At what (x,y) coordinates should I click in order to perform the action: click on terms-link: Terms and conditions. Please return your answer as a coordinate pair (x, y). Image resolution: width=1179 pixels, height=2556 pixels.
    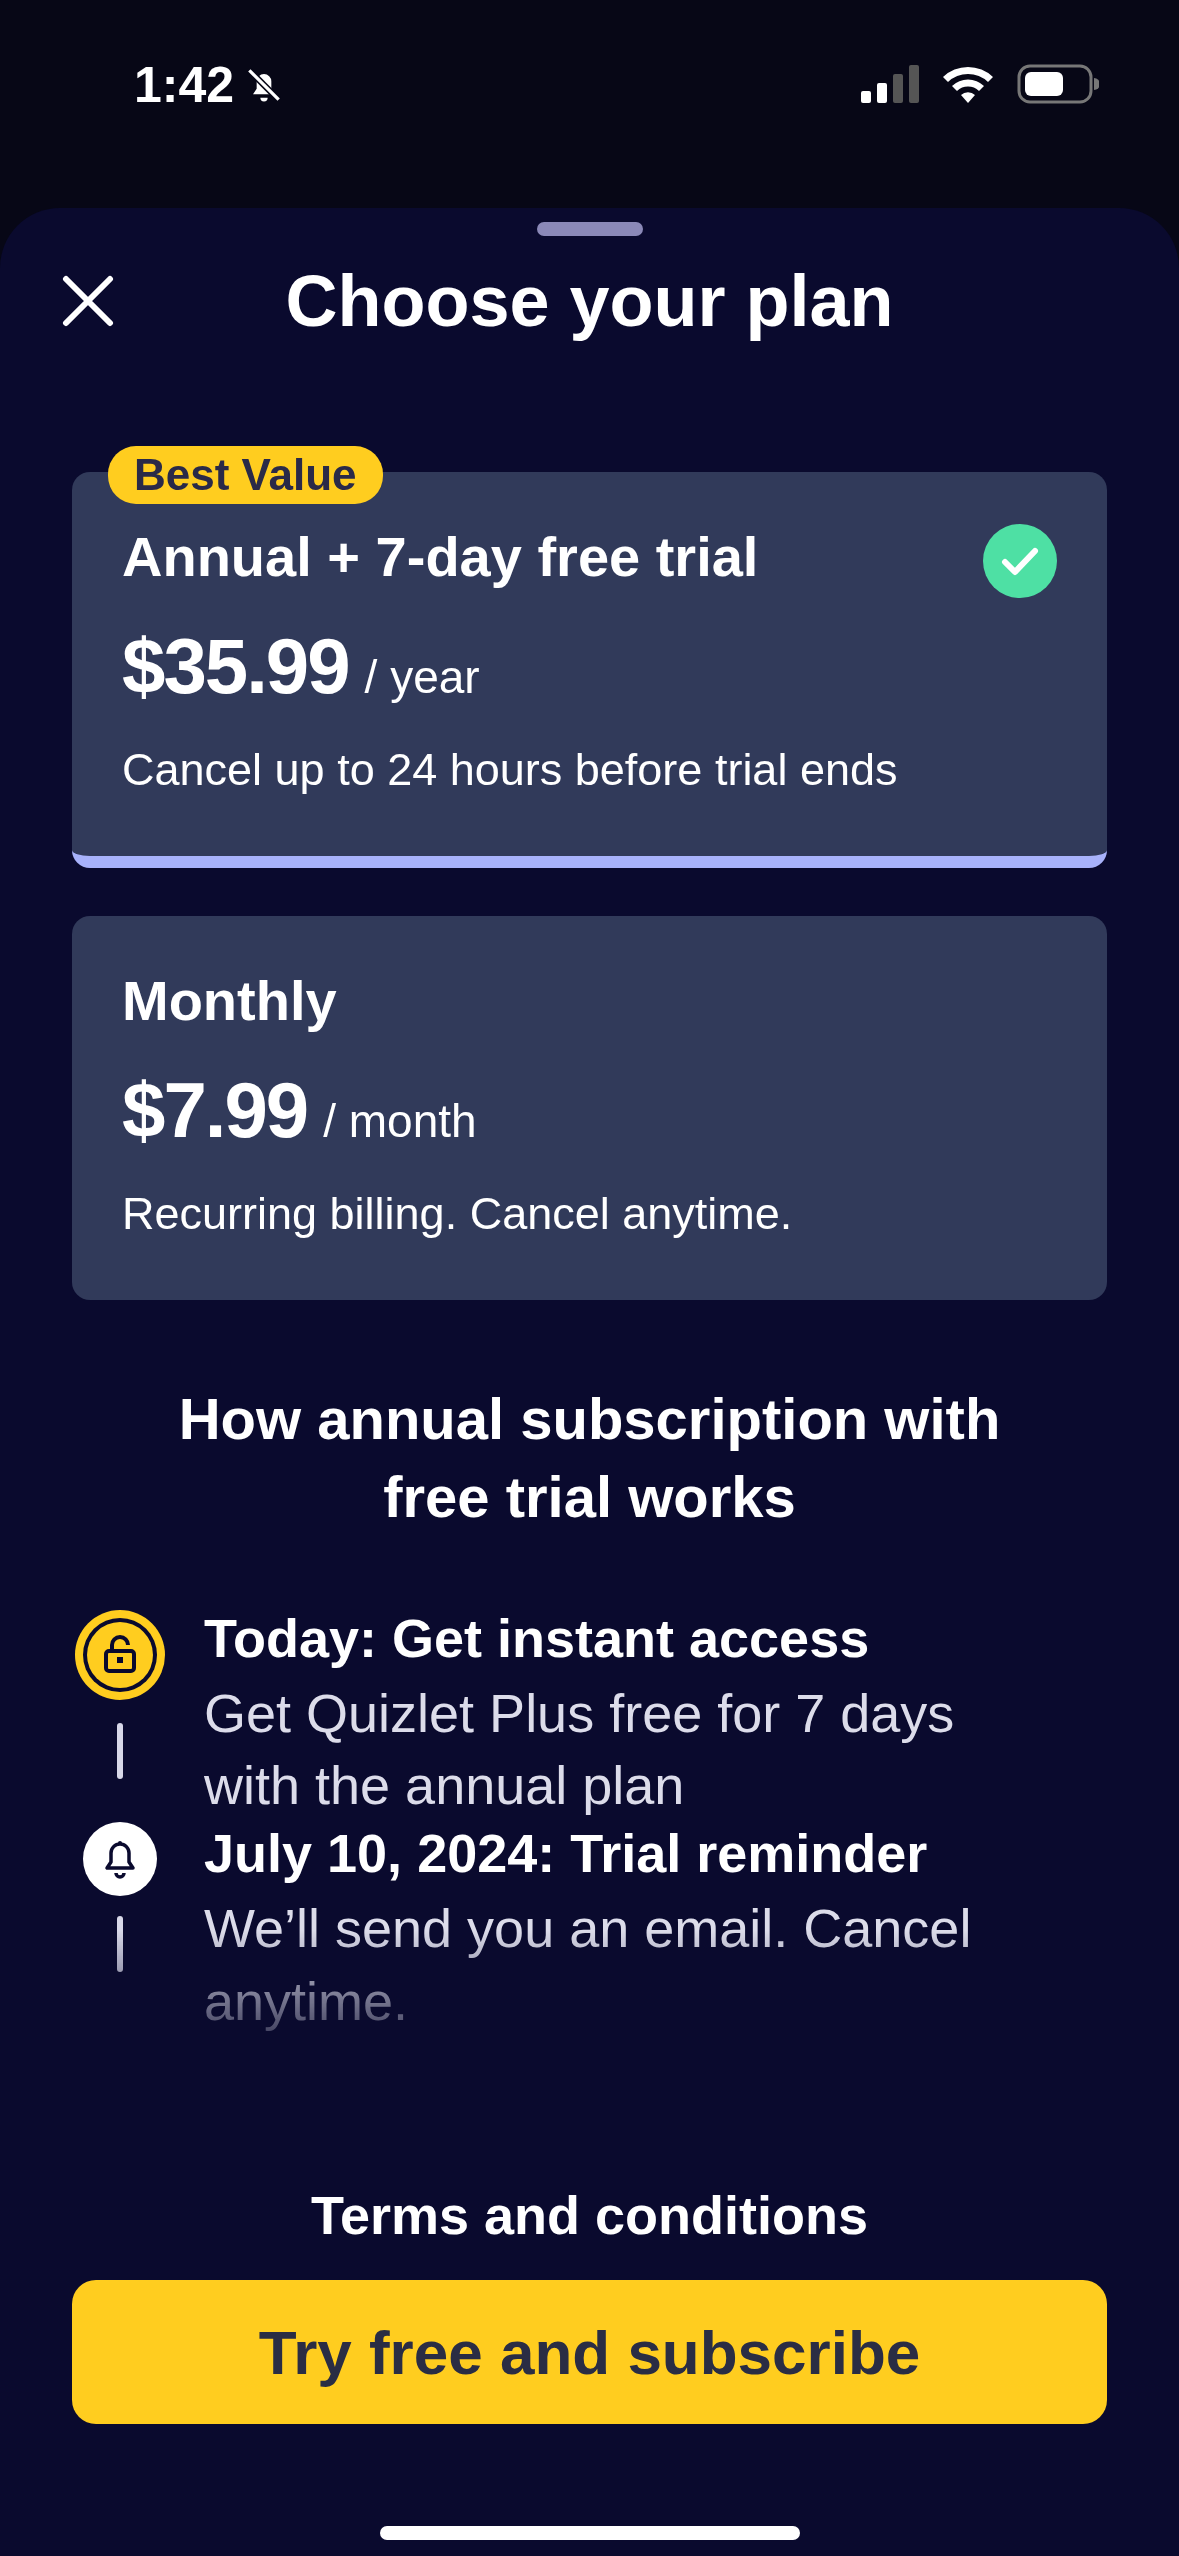
    Looking at the image, I should click on (589, 2215).